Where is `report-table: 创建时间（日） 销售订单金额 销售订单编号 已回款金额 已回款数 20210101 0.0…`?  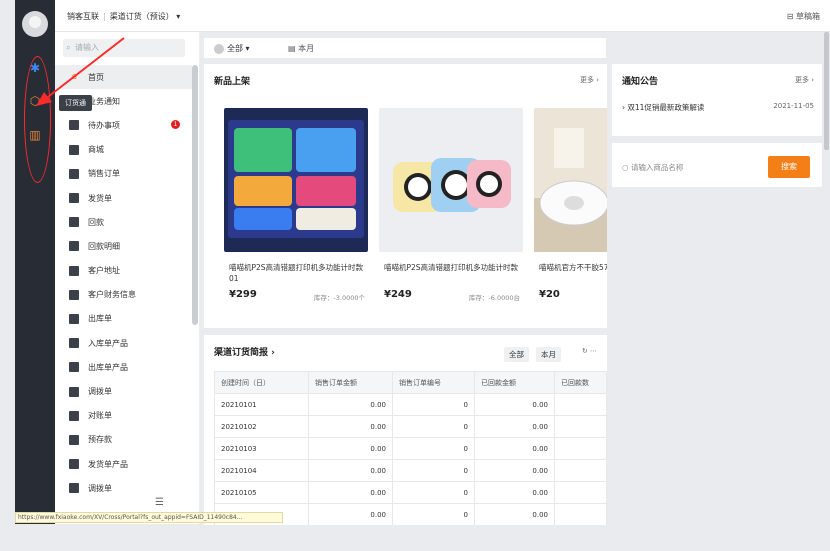
report-table: 创建时间（日） 销售订单金额 销售订单编号 已回款金额 已回款数 20210101 0.0… is located at coordinates (410, 448).